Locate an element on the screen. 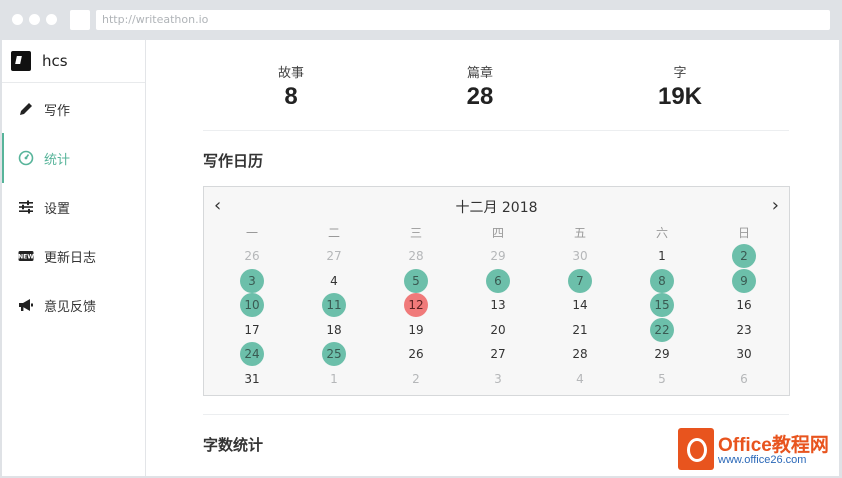 Image resolution: width=842 pixels, height=478 pixels. logo-icon is located at coordinates (21, 61).